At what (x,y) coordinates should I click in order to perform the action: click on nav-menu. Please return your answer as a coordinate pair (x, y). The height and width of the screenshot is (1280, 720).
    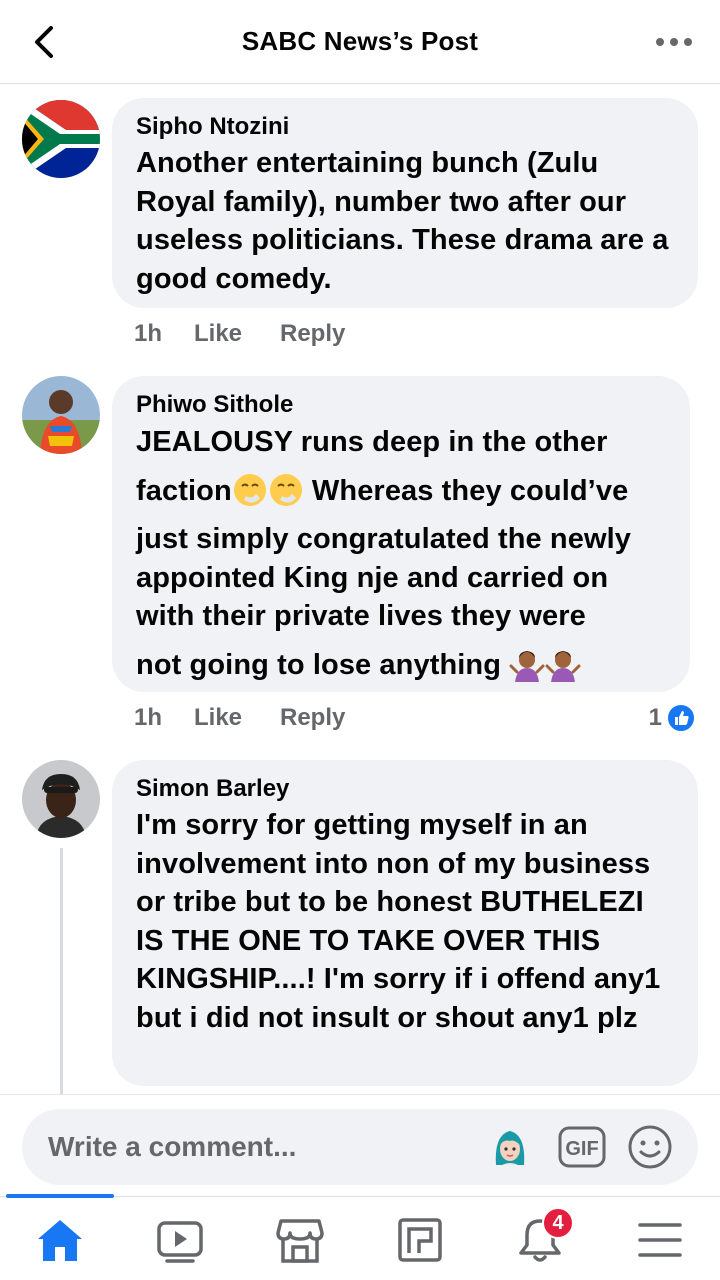
    Looking at the image, I should click on (660, 1240).